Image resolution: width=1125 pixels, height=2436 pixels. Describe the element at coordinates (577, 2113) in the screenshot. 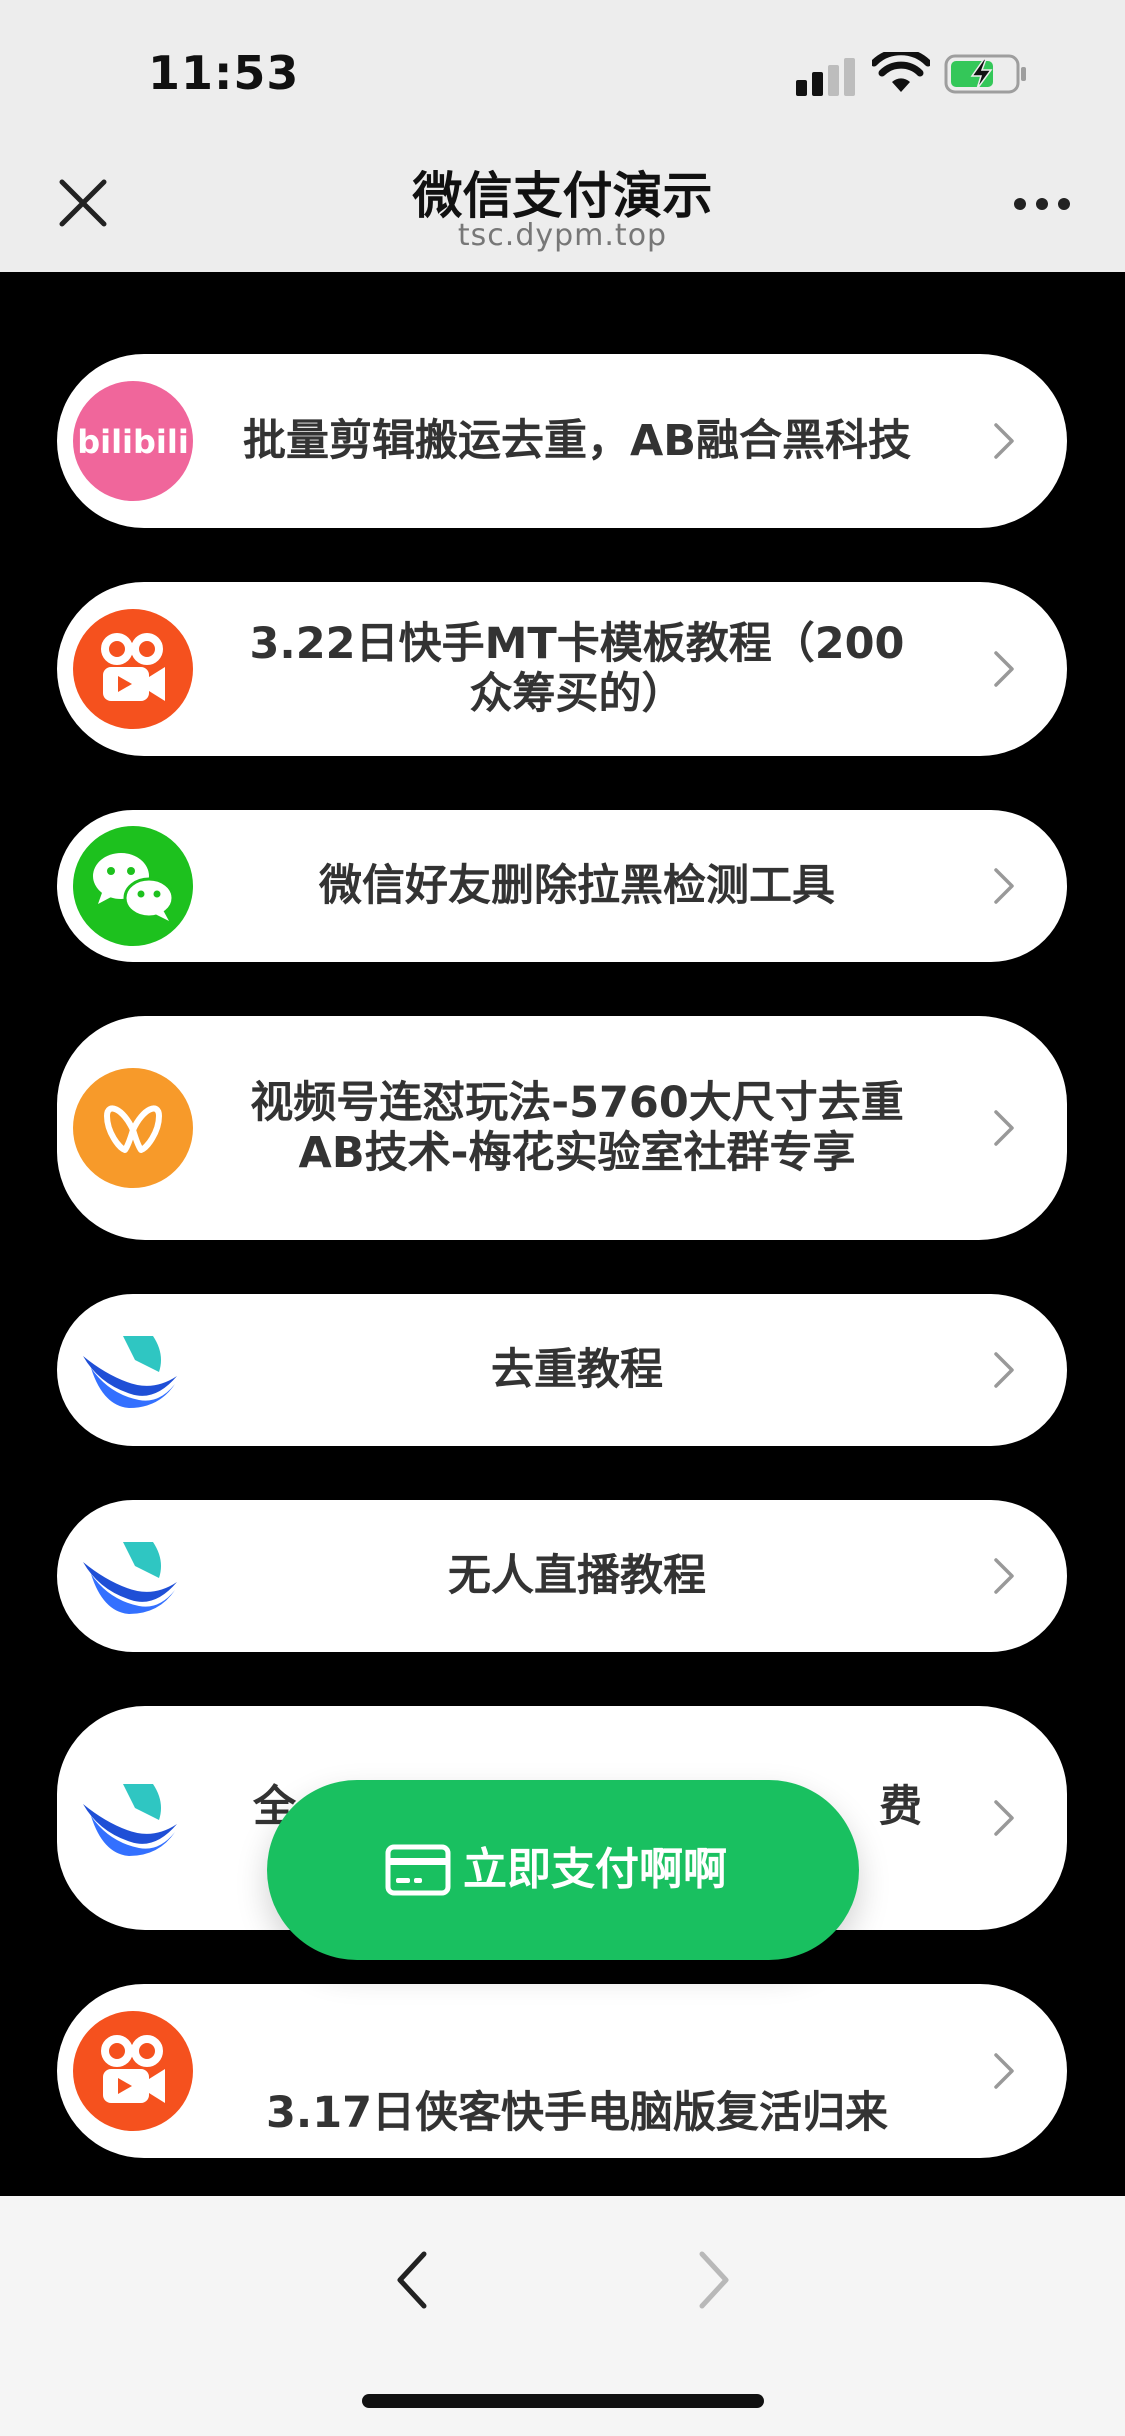

I see `list-item-label: 3.17日侠客快手电脑版复活归来` at that location.